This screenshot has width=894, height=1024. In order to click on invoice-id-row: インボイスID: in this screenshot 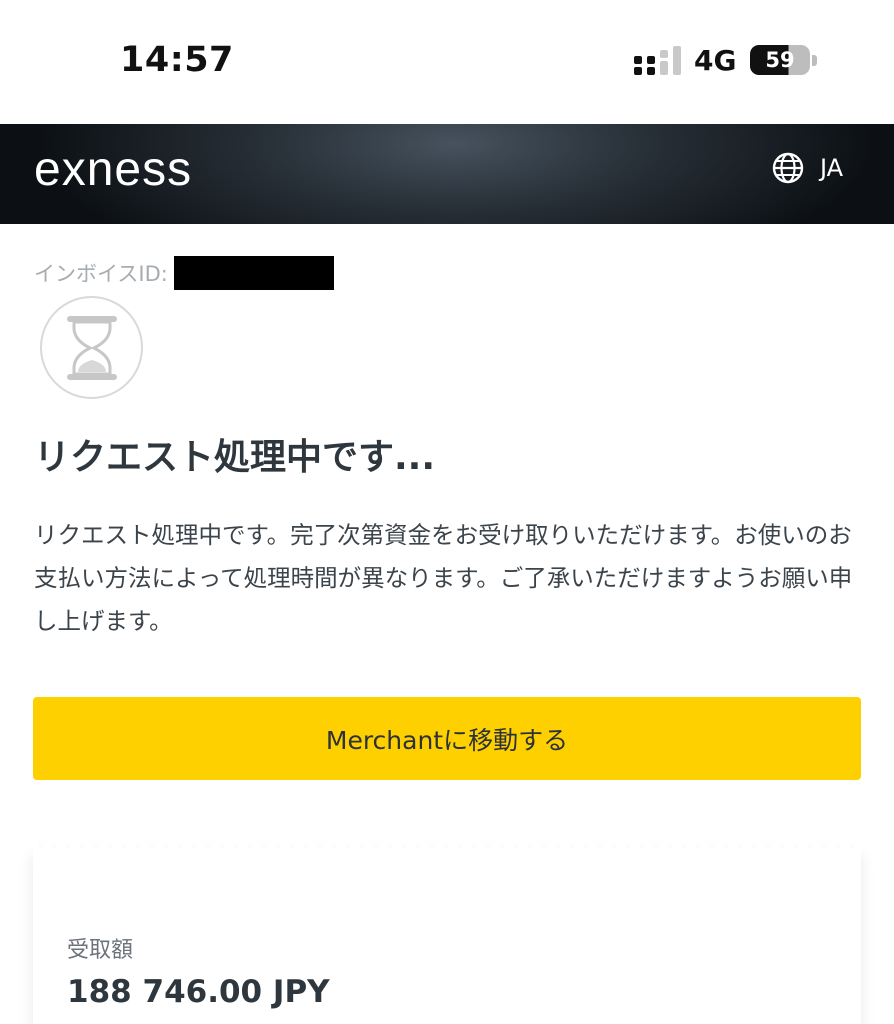, I will do `click(184, 273)`.